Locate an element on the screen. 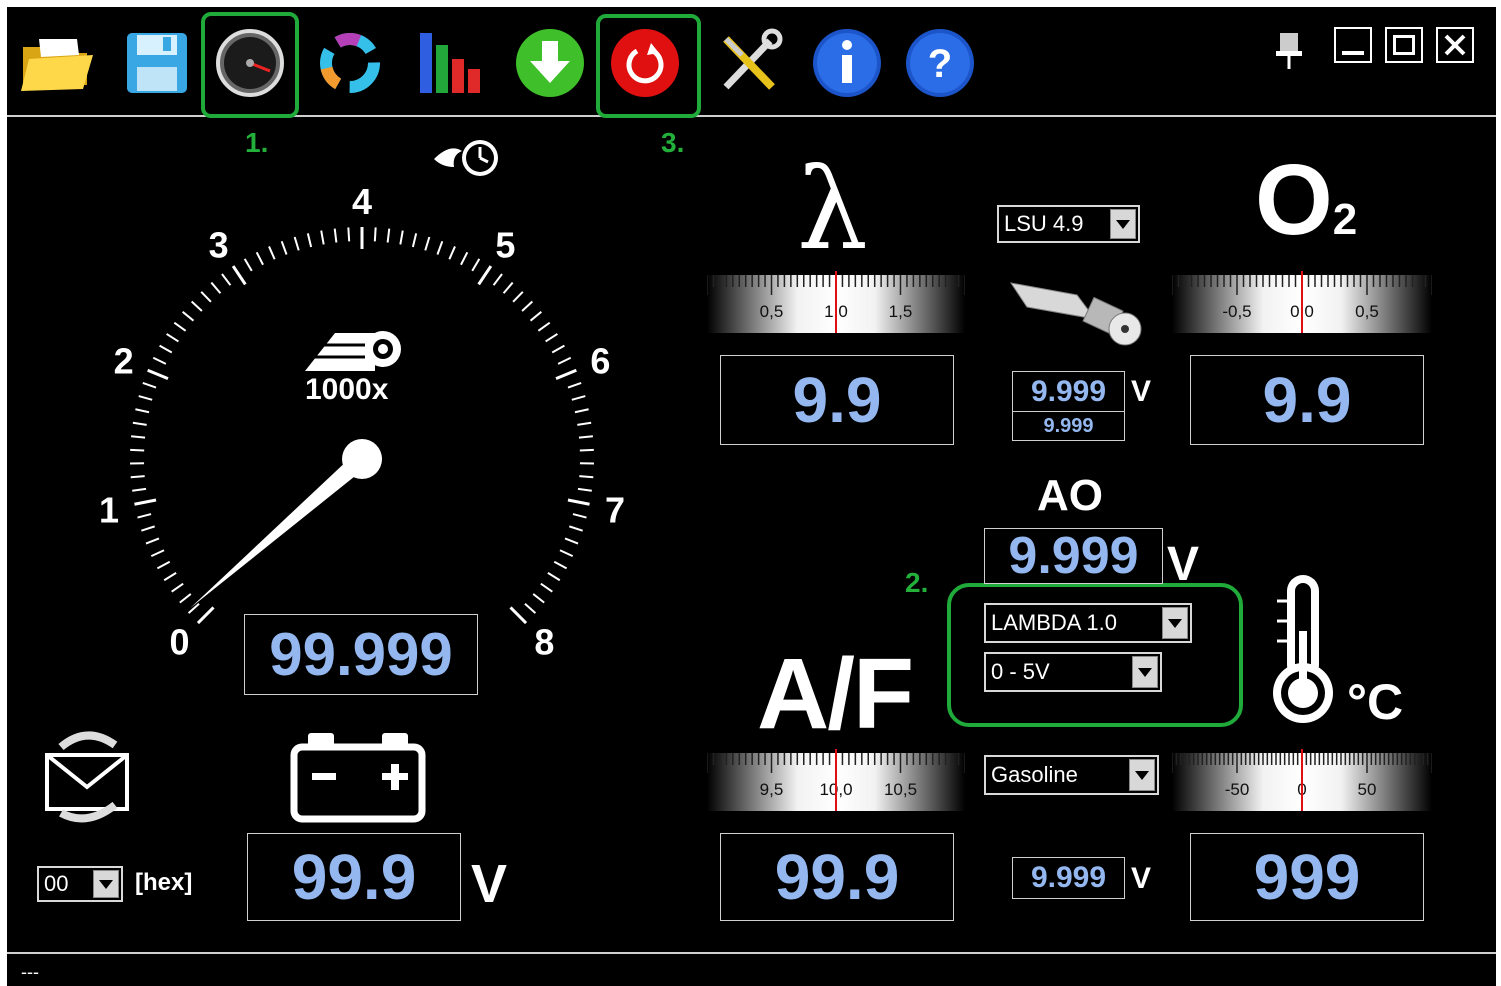  fuel-type-select: Gasoline is located at coordinates (1071, 775).